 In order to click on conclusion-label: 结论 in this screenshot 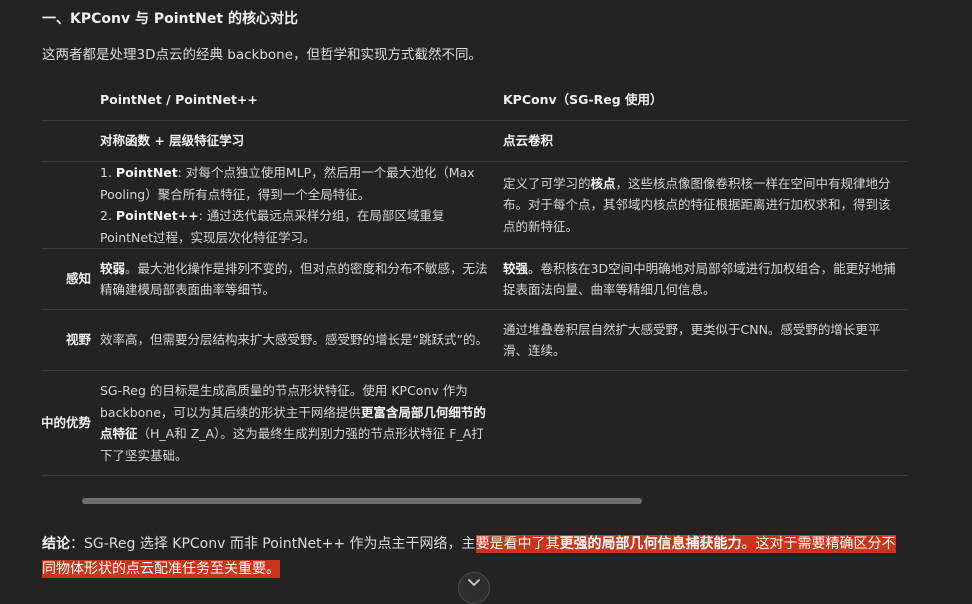, I will do `click(56, 544)`.